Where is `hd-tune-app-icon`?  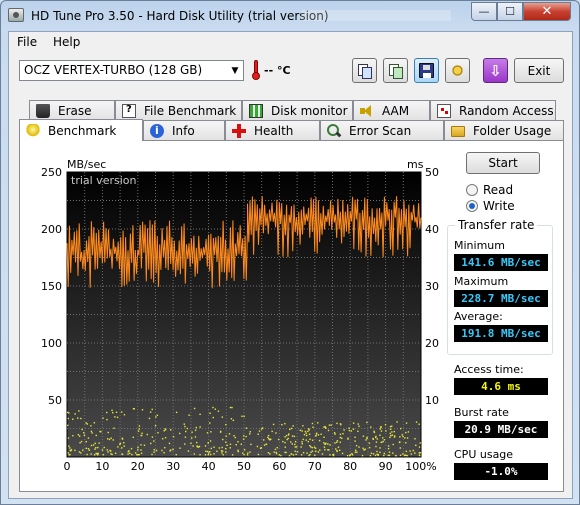 hd-tune-app-icon is located at coordinates (16, 15).